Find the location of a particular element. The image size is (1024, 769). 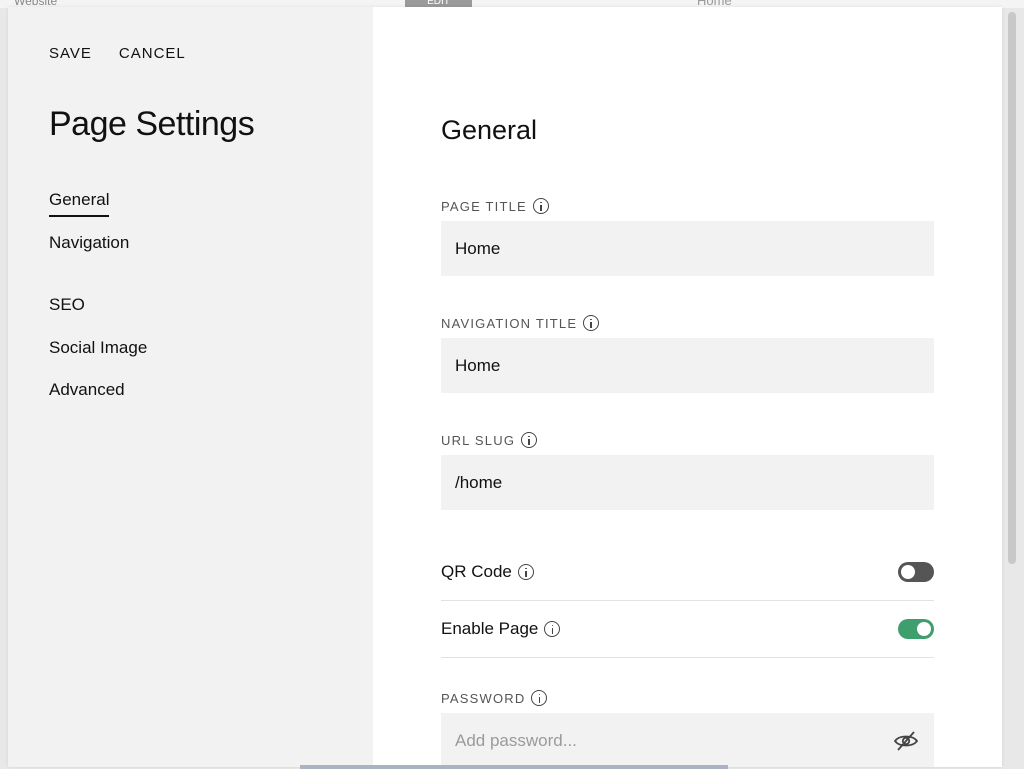

page-title-label: PAGE TITLE is located at coordinates (495, 206).